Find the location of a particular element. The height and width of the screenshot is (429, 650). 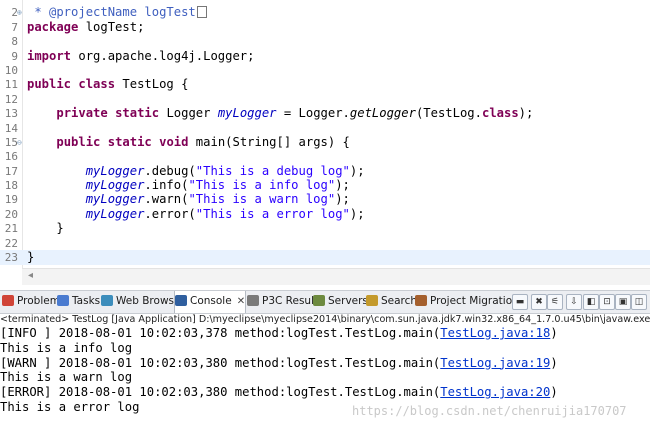

console-text: This is a info log is located at coordinates (66, 347).